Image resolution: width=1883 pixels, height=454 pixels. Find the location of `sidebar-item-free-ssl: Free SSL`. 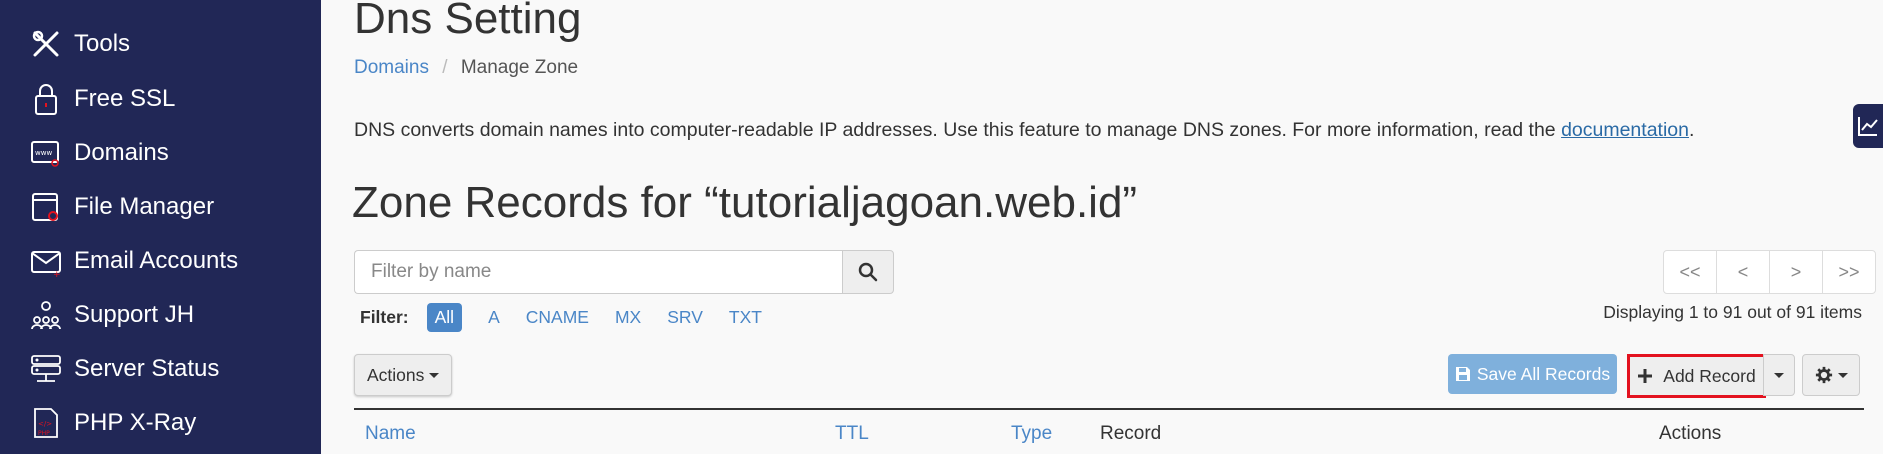

sidebar-item-free-ssl: Free SSL is located at coordinates (101, 99).